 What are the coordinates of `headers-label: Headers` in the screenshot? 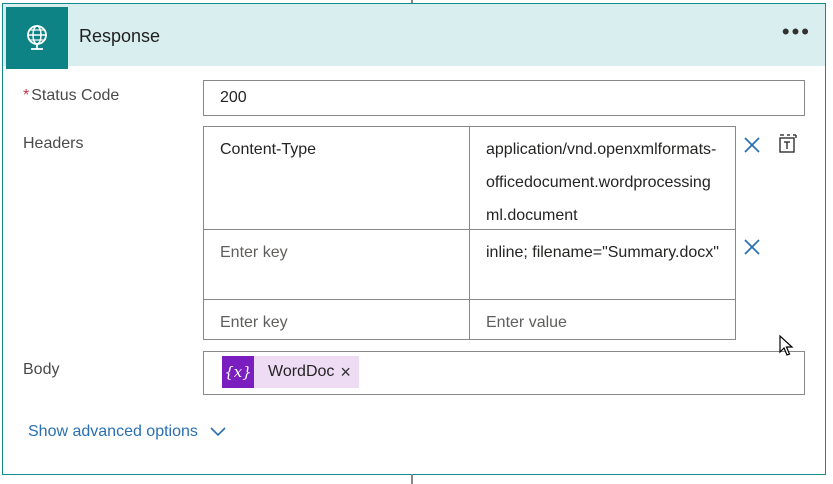 It's located at (53, 143).